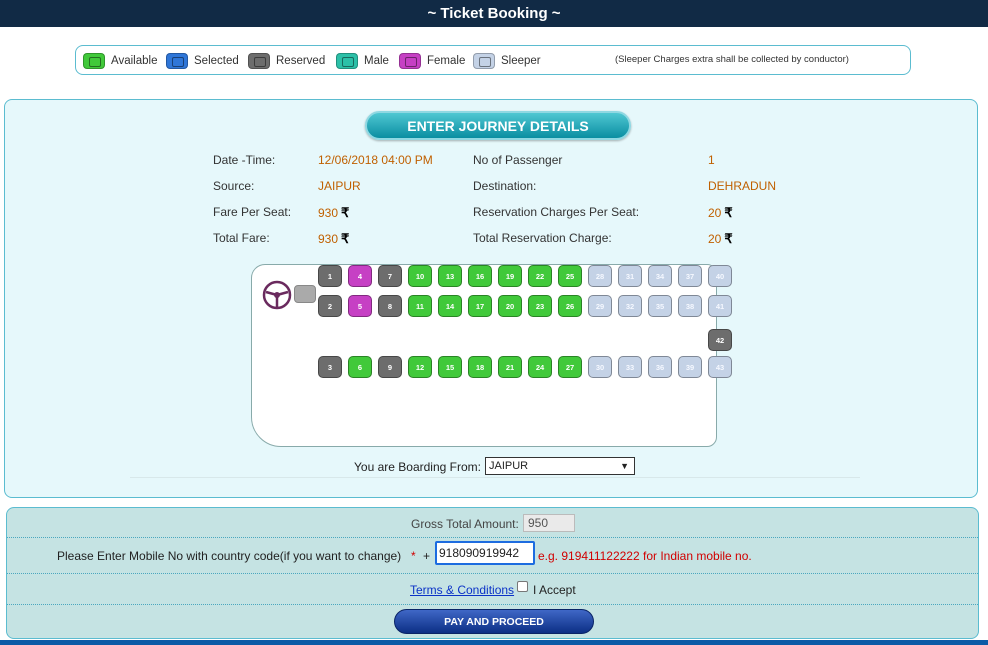 Image resolution: width=988 pixels, height=645 pixels. I want to click on seat-17: 17, so click(480, 306).